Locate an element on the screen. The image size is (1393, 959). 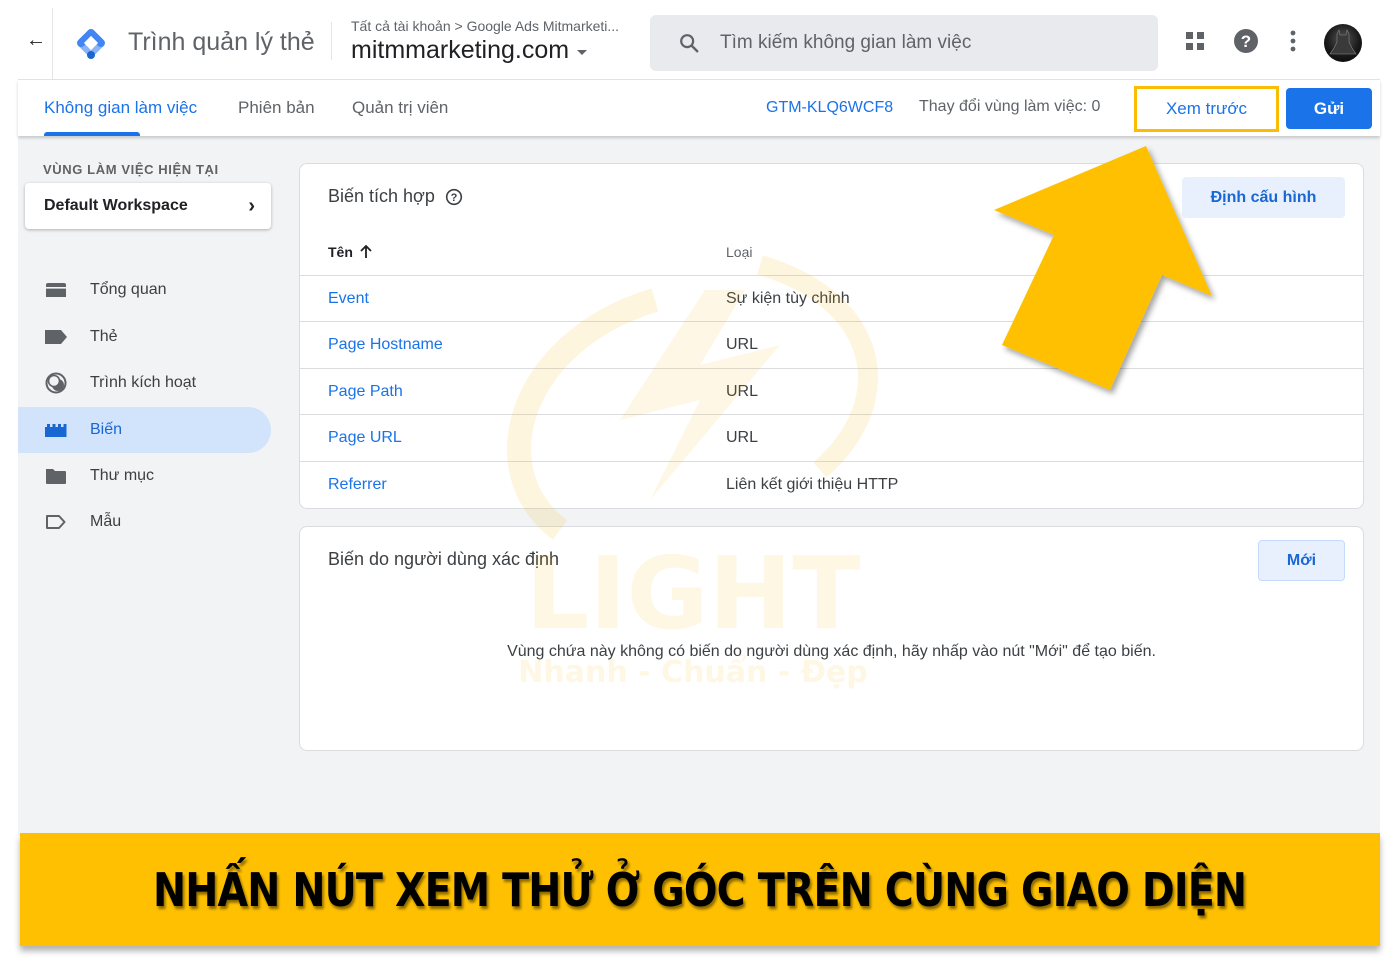
account-avatar is located at coordinates (1343, 43).